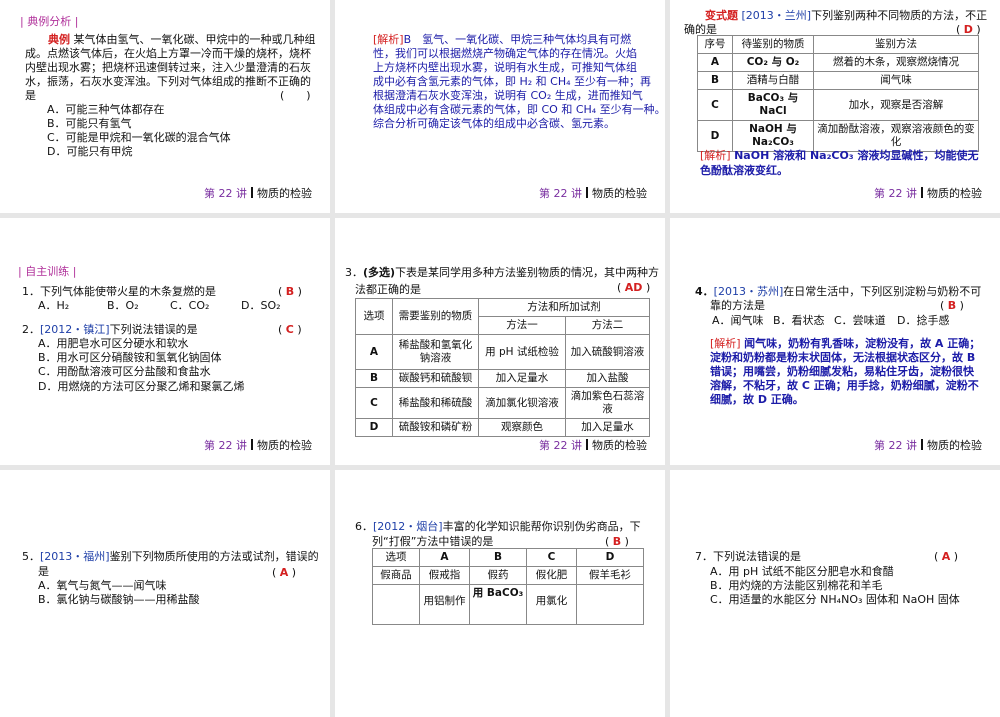  I want to click on question-number: 2．, so click(31, 329).